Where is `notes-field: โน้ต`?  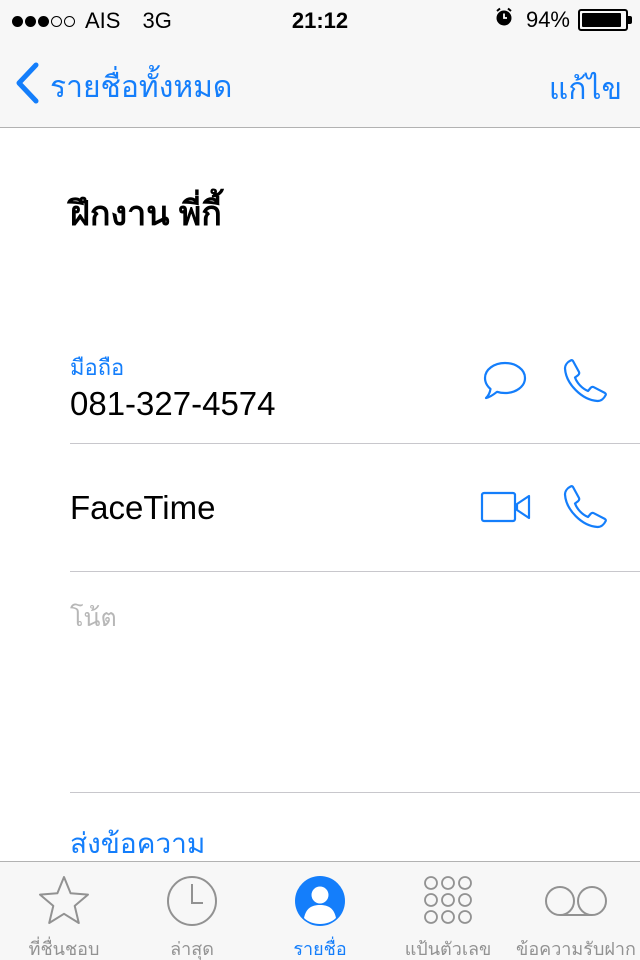 notes-field: โน้ต is located at coordinates (93, 618).